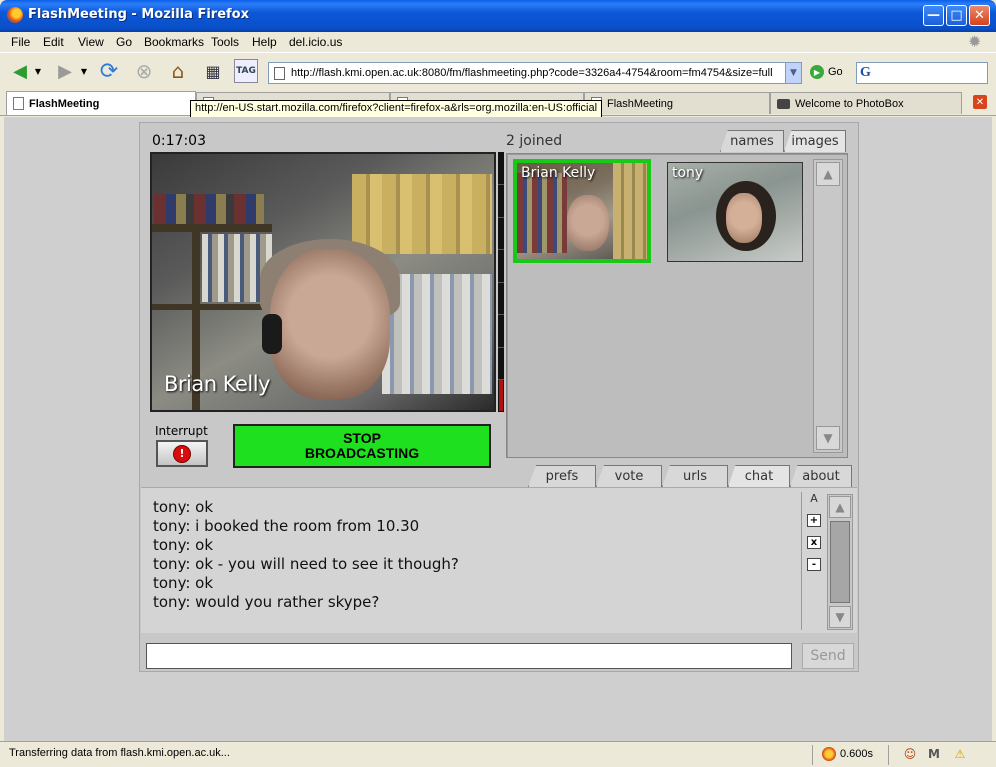 Image resolution: width=996 pixels, height=767 pixels. What do you see at coordinates (562, 476) in the screenshot?
I see `tab-prefs: prefs` at bounding box center [562, 476].